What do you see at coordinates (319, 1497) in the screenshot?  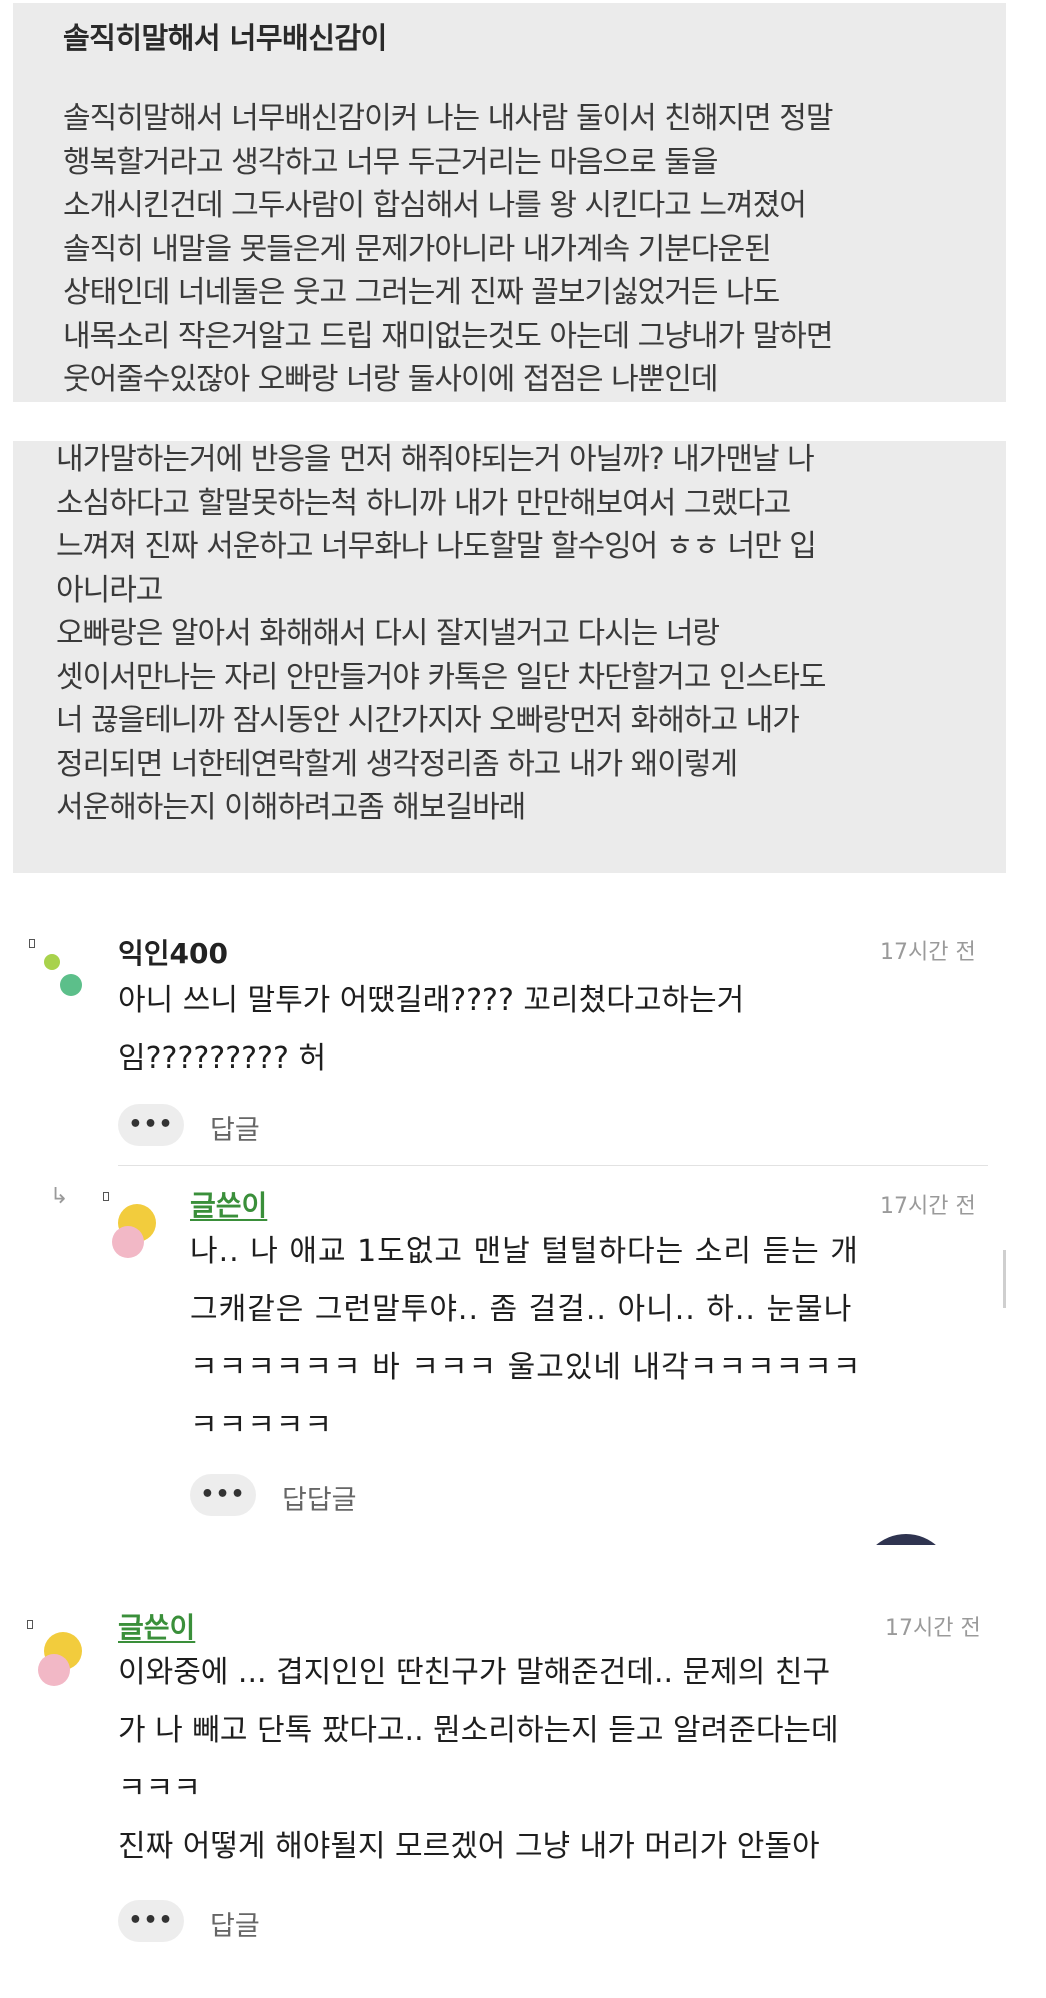 I see `reply-button: 답답글` at bounding box center [319, 1497].